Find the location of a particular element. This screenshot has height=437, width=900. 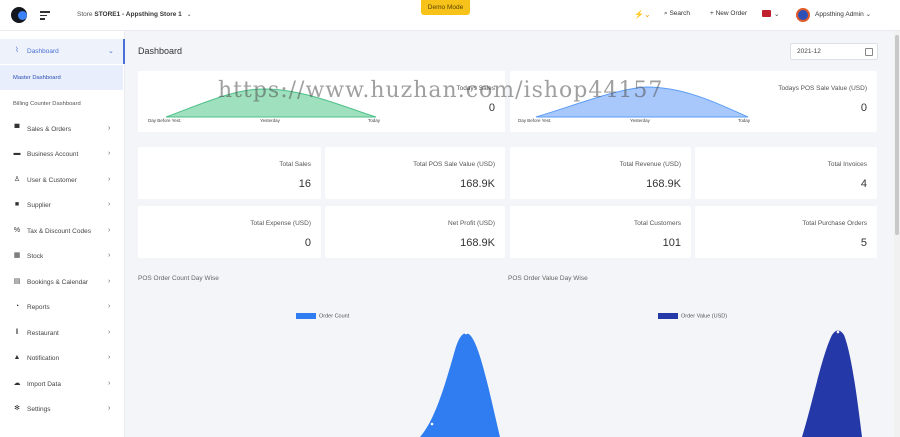

store-name: STORE1 - Appsthing Store 1 is located at coordinates (138, 14).